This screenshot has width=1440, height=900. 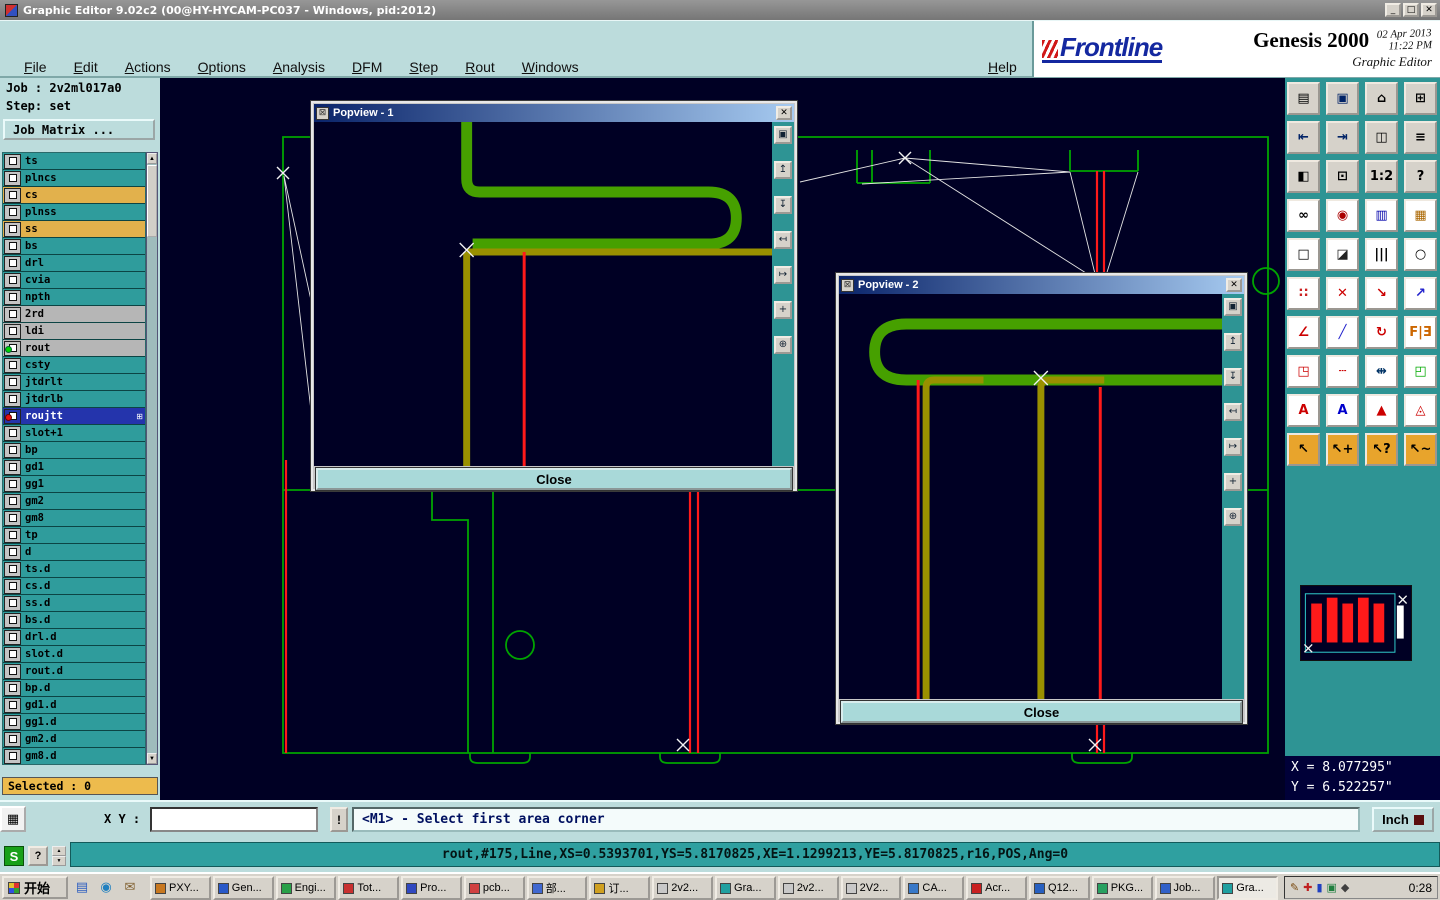 What do you see at coordinates (1233, 482) in the screenshot?
I see `popview-tool-button: +` at bounding box center [1233, 482].